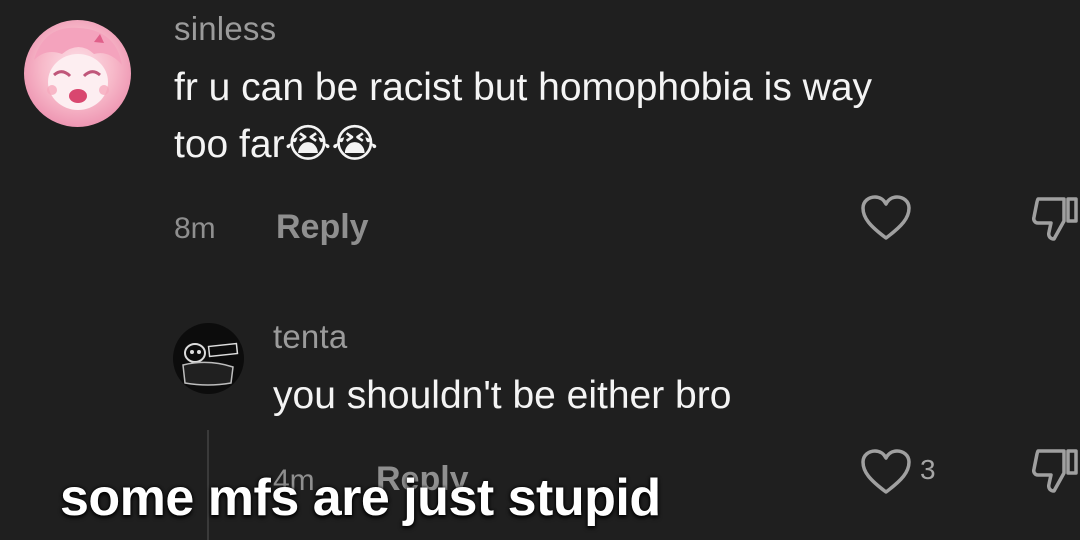 The height and width of the screenshot is (540, 1080). I want to click on dark-avatar-image, so click(210, 364).